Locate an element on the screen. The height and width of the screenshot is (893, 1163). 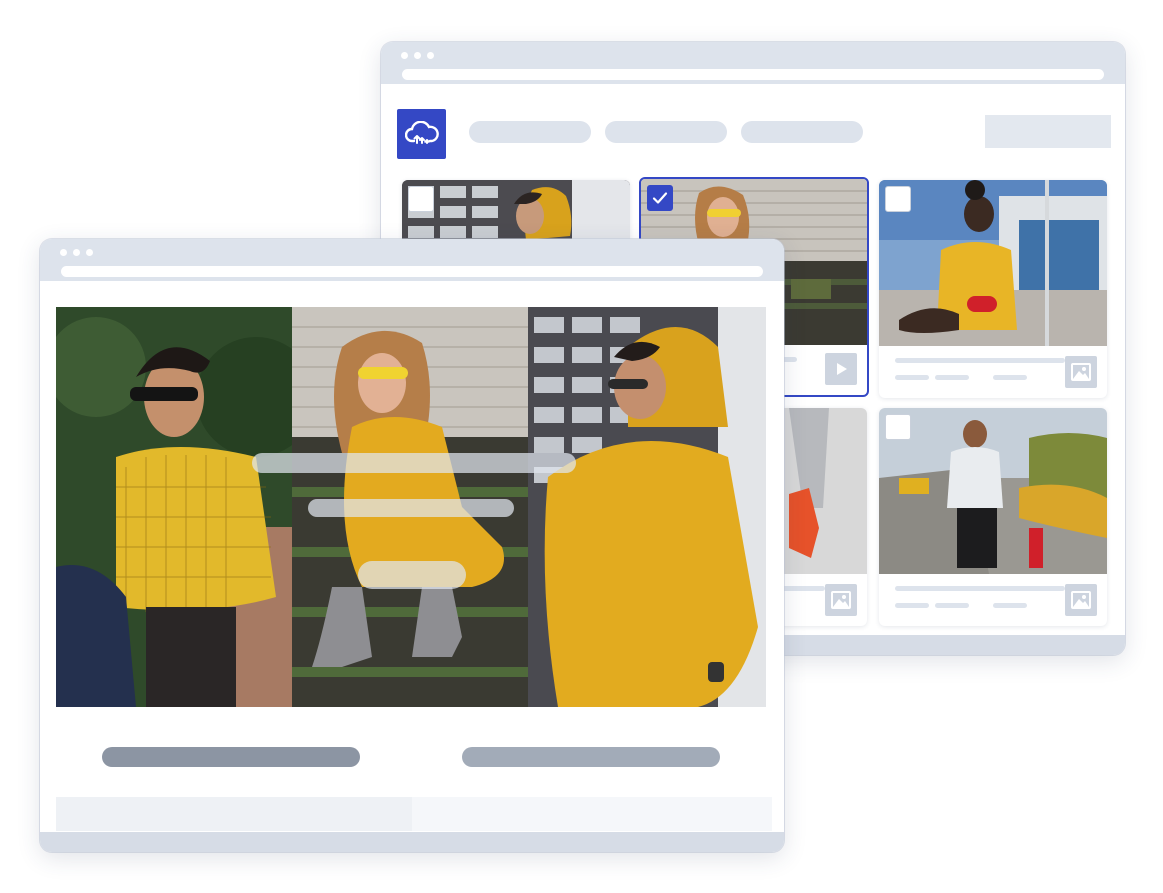
toolbar-button is located at coordinates (1048, 131).